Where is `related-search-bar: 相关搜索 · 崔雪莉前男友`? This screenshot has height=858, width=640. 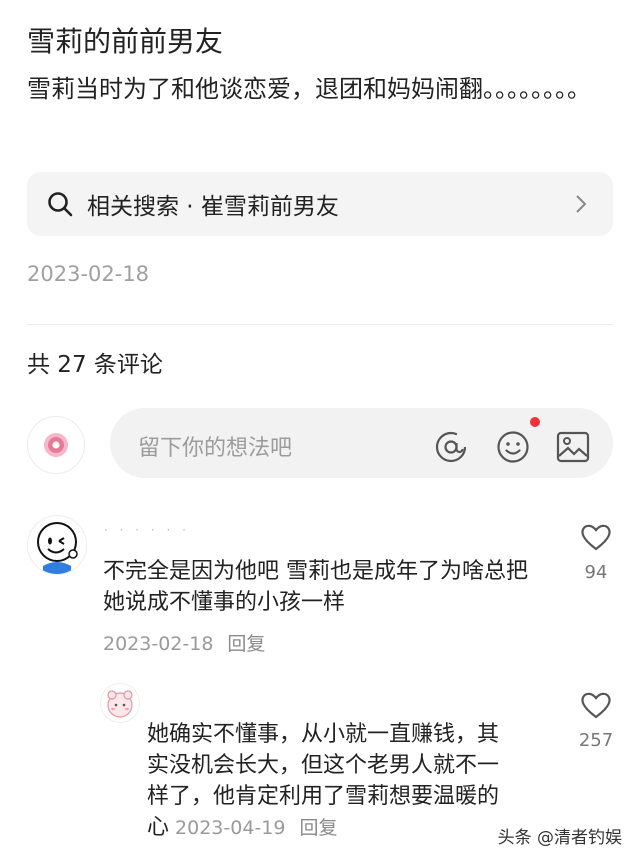
related-search-bar: 相关搜索 · 崔雪莉前男友 is located at coordinates (320, 204).